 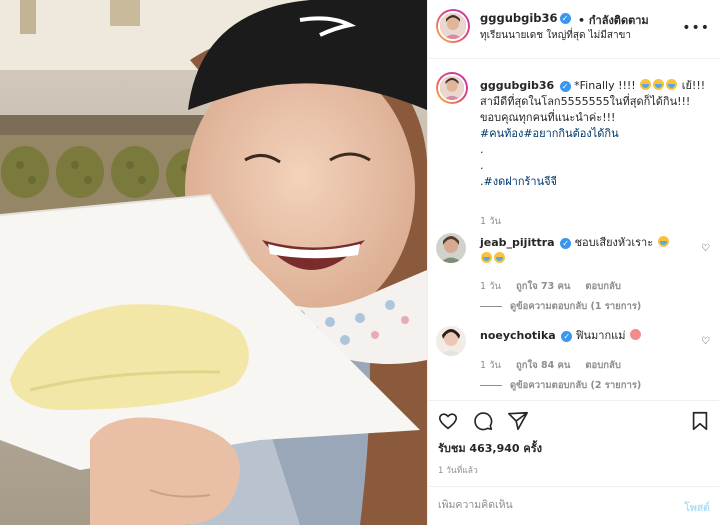 What do you see at coordinates (490, 448) in the screenshot?
I see `view-count: รับชม 463,940 ครั้ง` at bounding box center [490, 448].